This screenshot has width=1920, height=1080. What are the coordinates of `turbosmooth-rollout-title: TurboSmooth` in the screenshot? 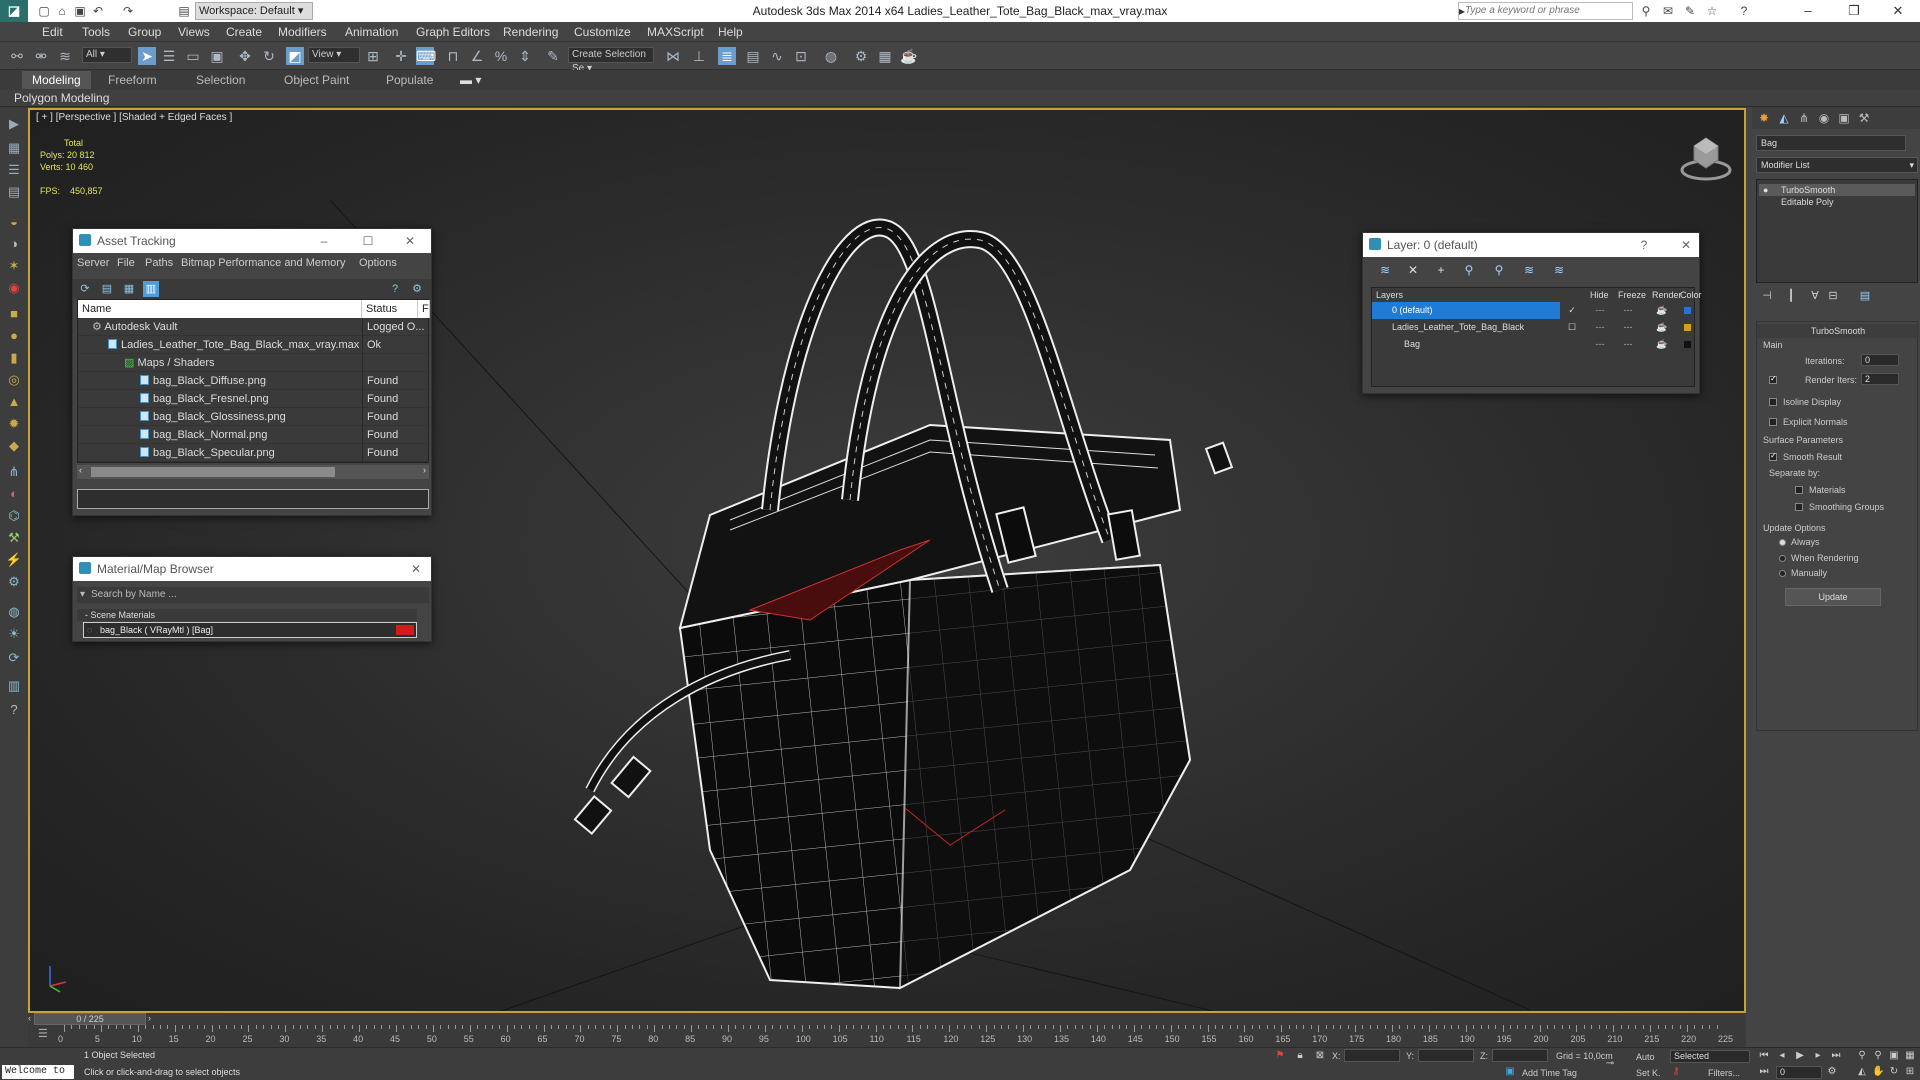 It's located at (1838, 331).